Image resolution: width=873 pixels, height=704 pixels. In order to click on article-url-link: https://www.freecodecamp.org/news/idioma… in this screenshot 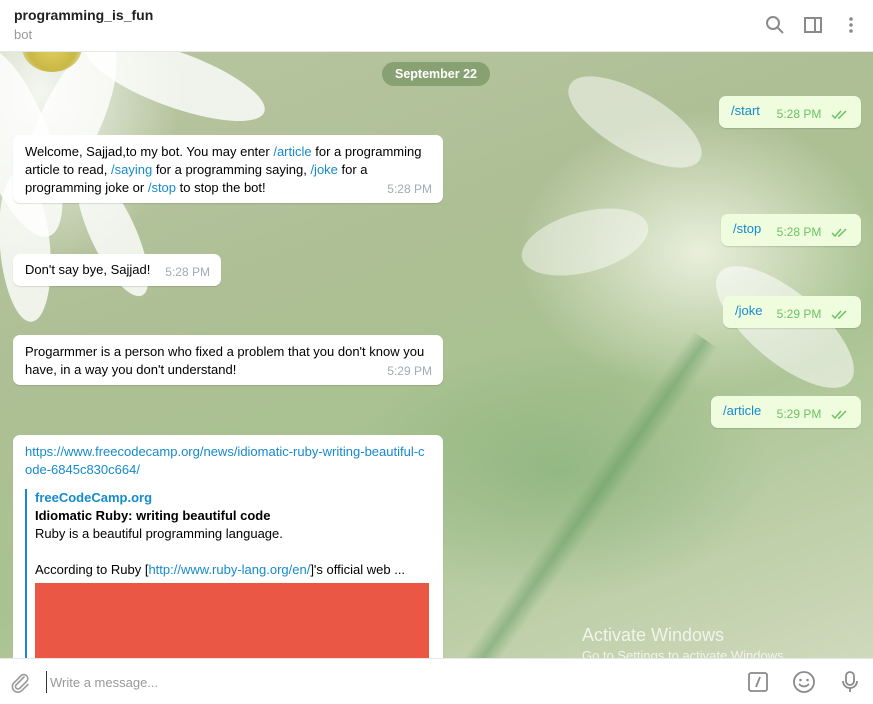, I will do `click(228, 461)`.